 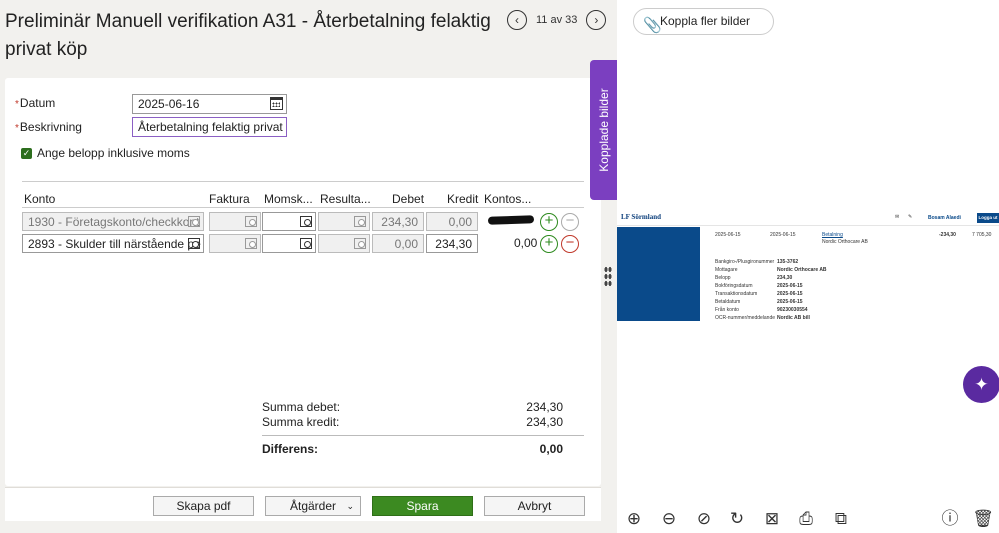 What do you see at coordinates (641, 217) in the screenshot?
I see `bank-logo: LF Sörmland` at bounding box center [641, 217].